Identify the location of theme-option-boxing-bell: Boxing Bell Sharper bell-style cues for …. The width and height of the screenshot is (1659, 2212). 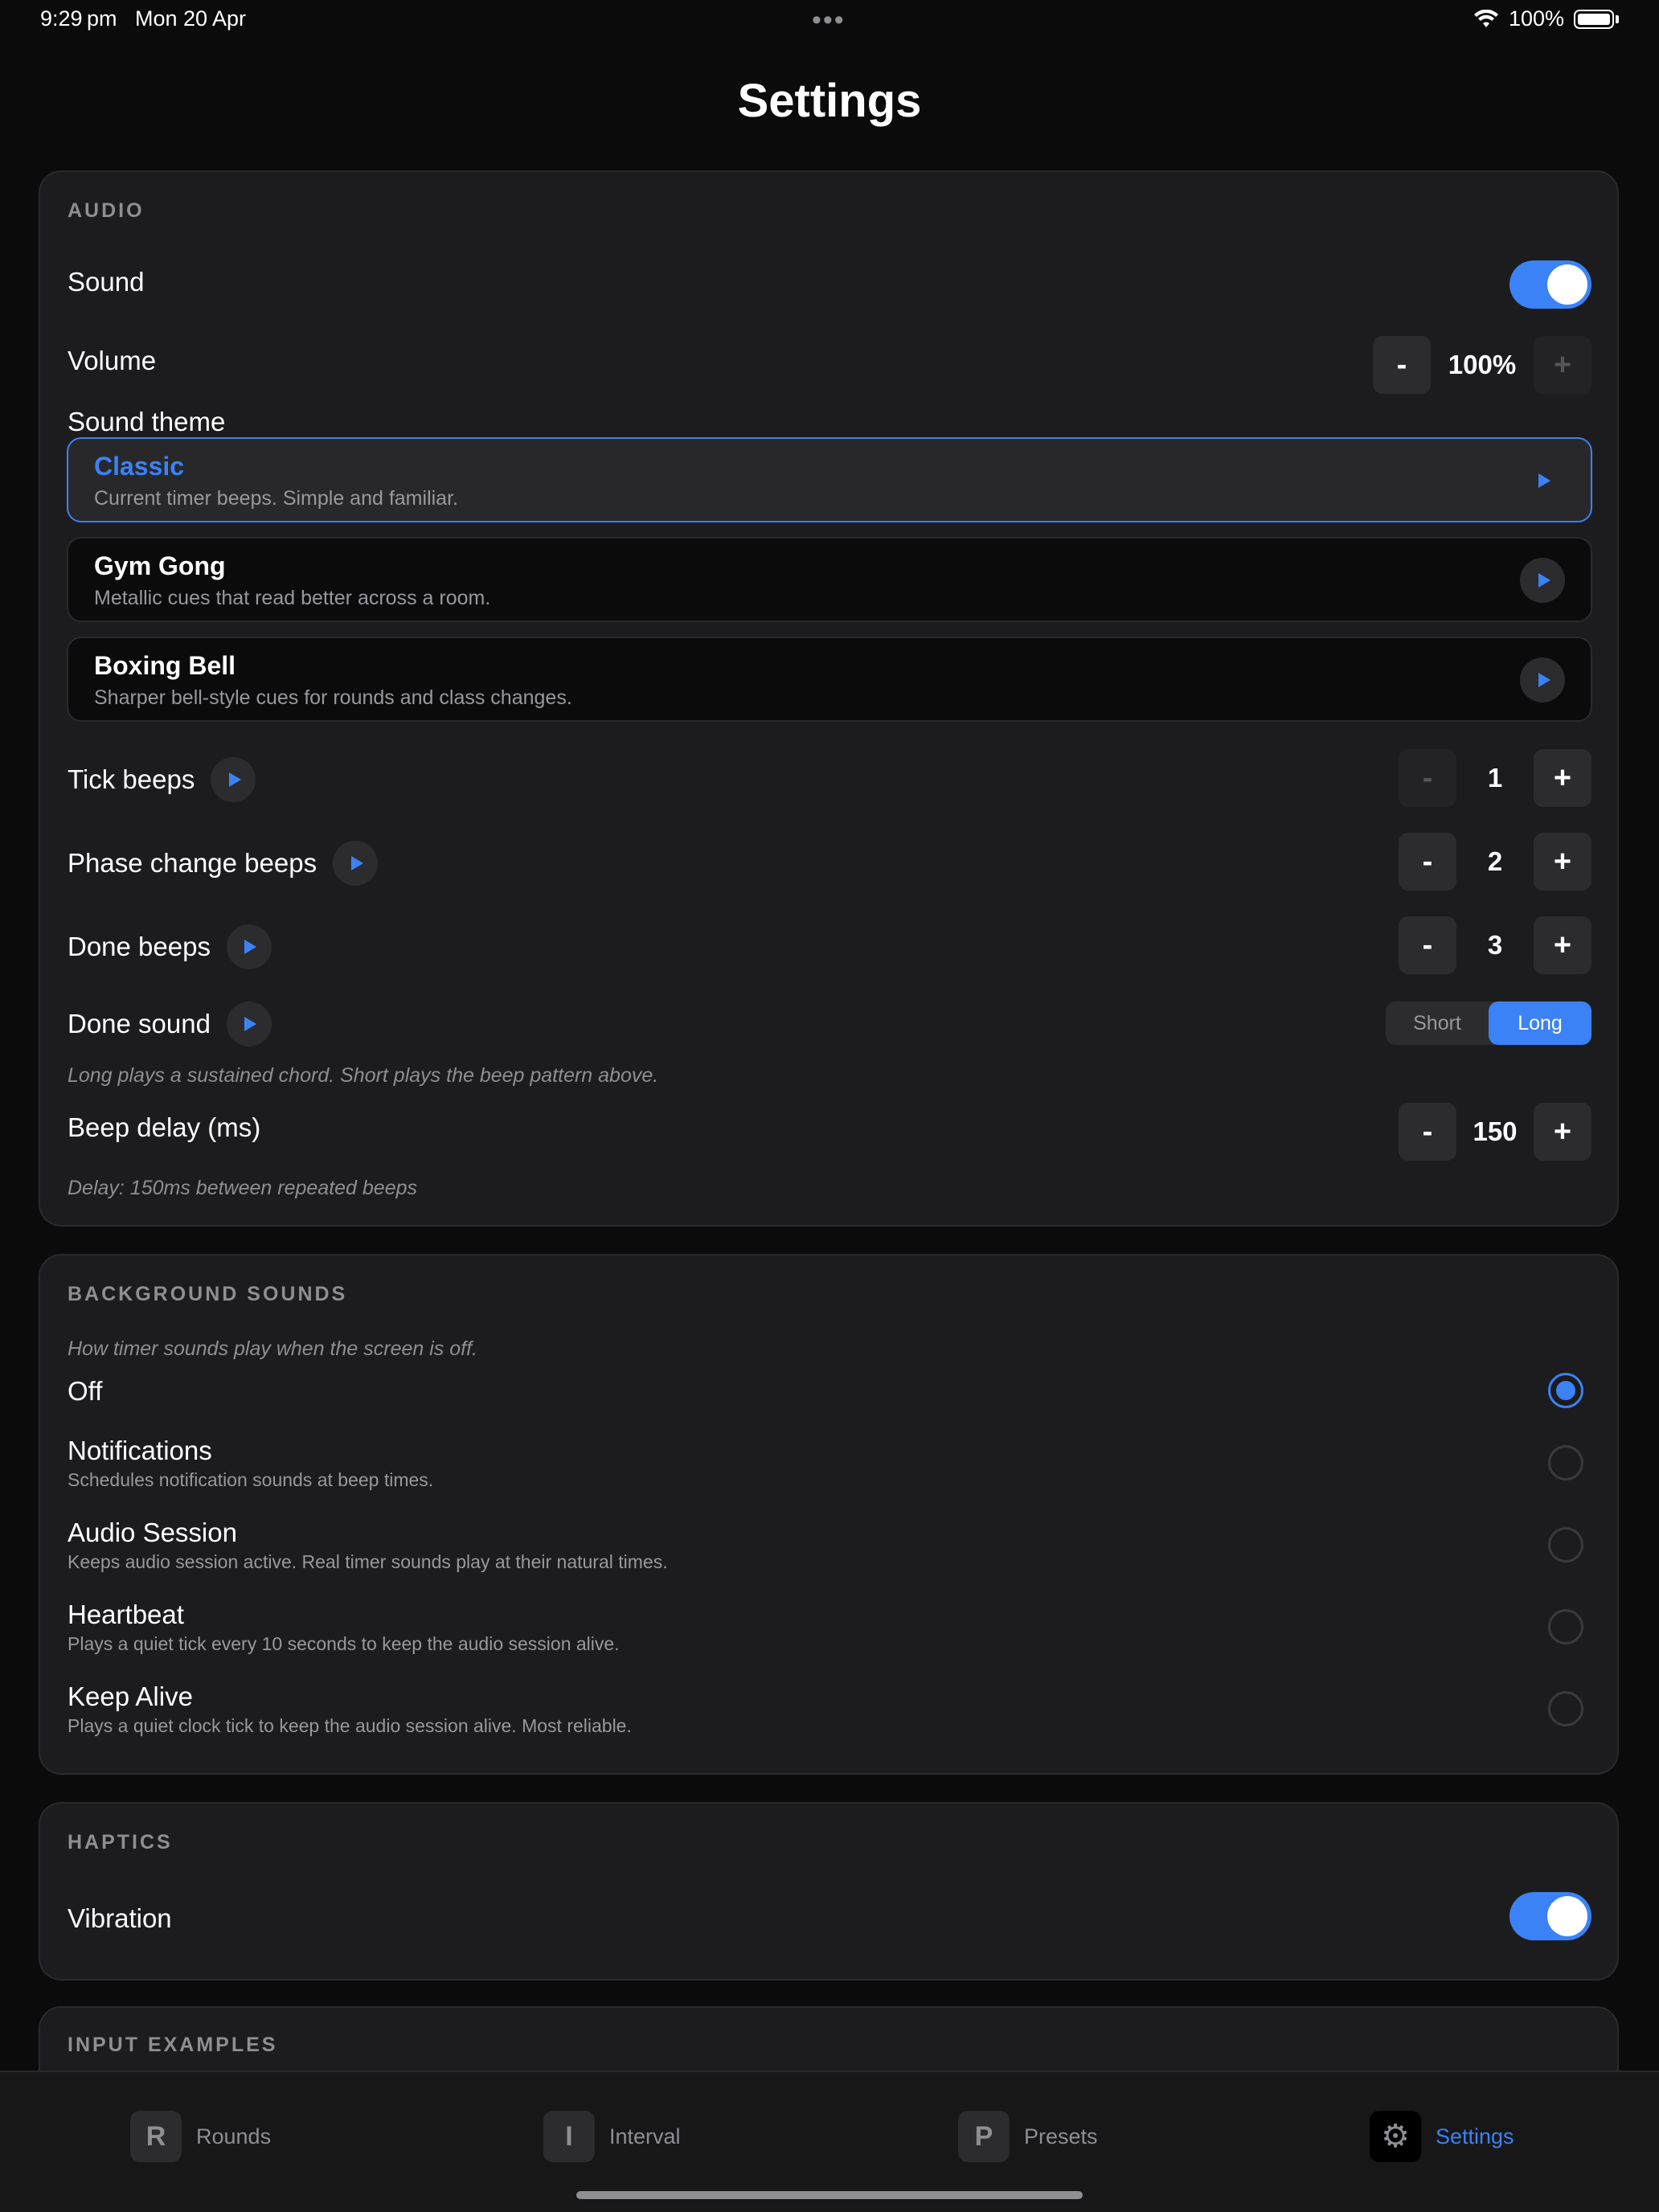
(829, 679).